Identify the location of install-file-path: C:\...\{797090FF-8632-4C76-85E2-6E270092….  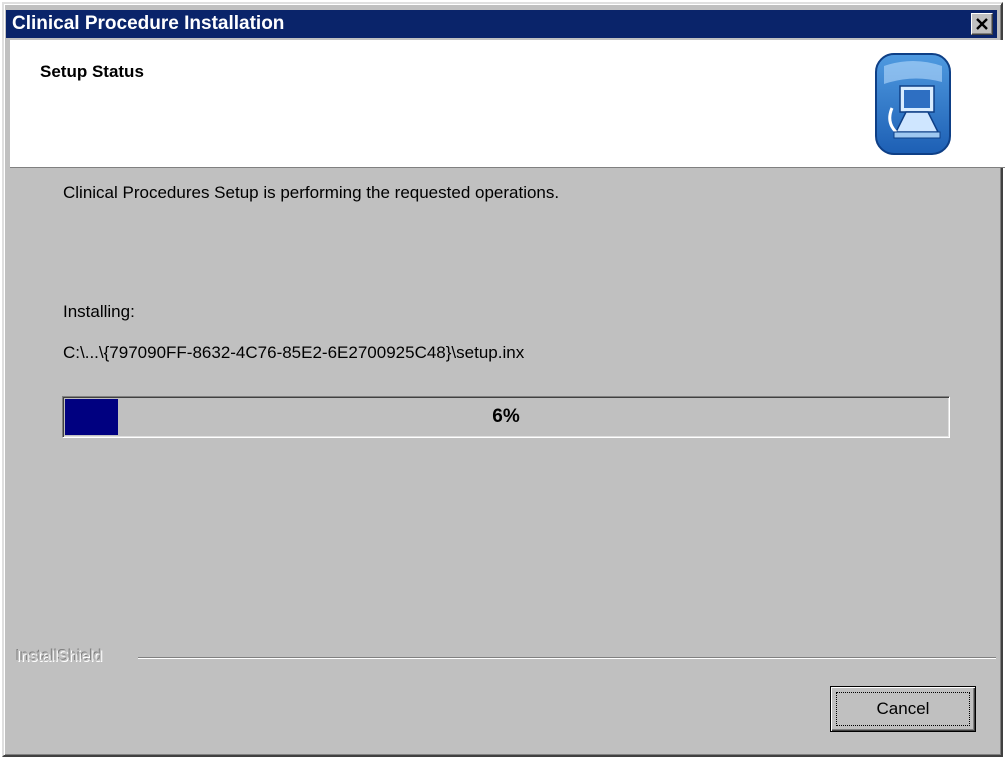
(294, 352).